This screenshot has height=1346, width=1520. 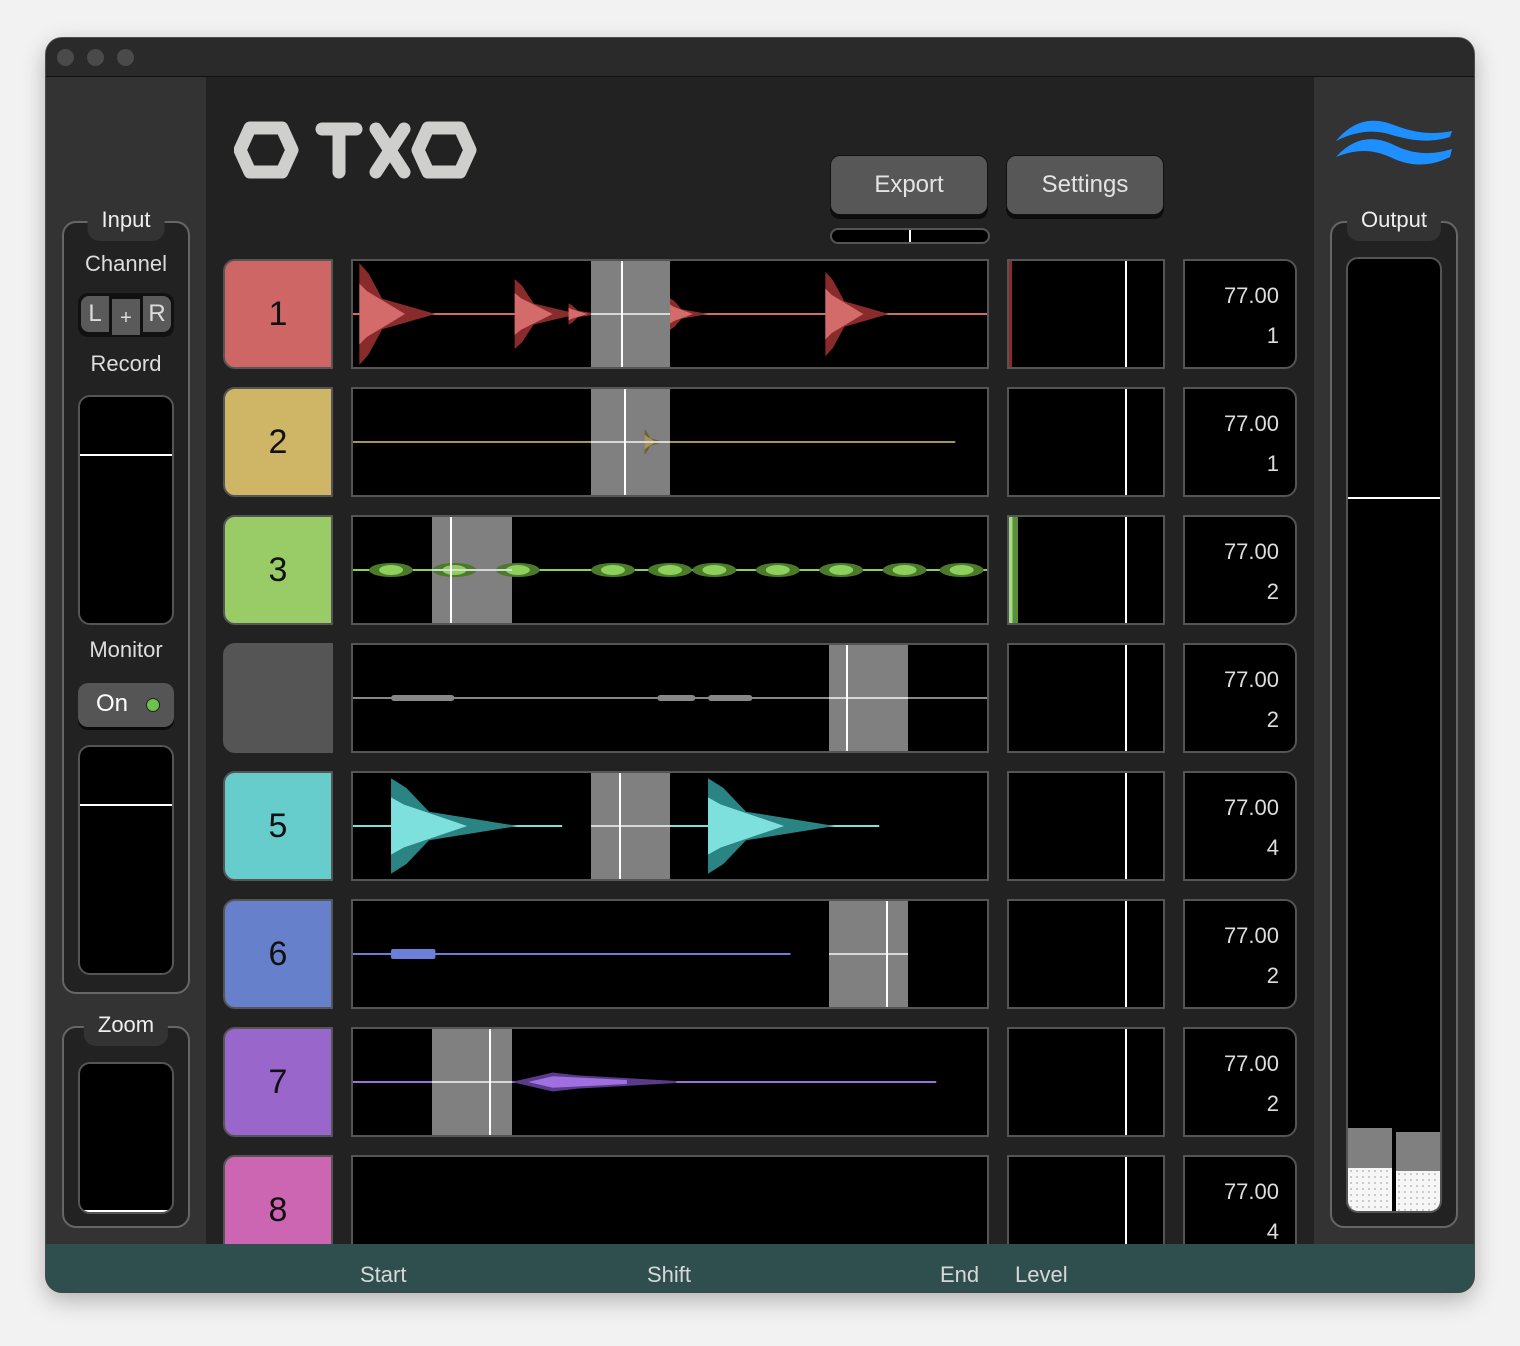 What do you see at coordinates (278, 314) in the screenshot?
I see `track-pad: 1` at bounding box center [278, 314].